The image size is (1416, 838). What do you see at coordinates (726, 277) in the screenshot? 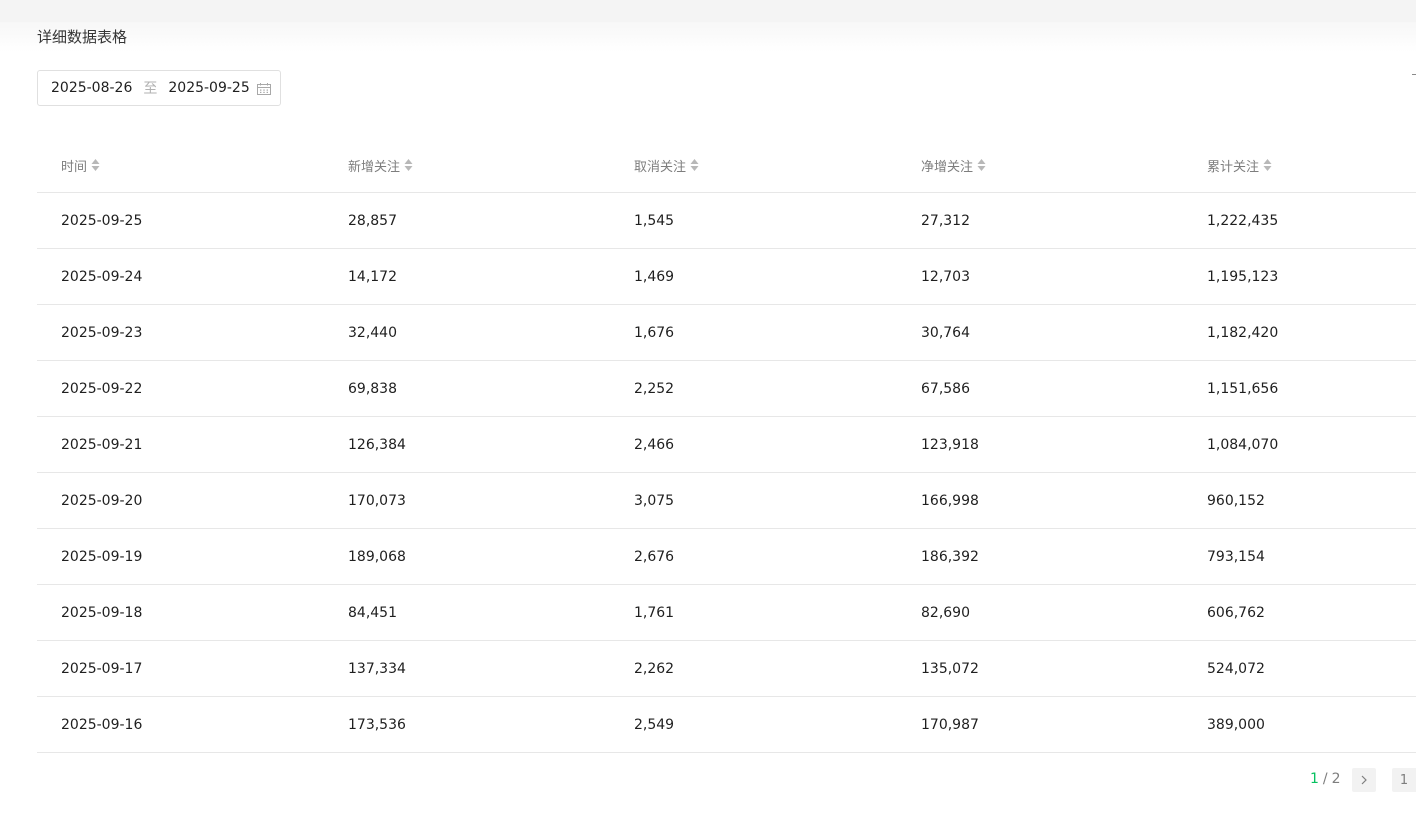
I see `table-row: 2025-09-24 14,172 1,469 12,703 1,195,123` at bounding box center [726, 277].